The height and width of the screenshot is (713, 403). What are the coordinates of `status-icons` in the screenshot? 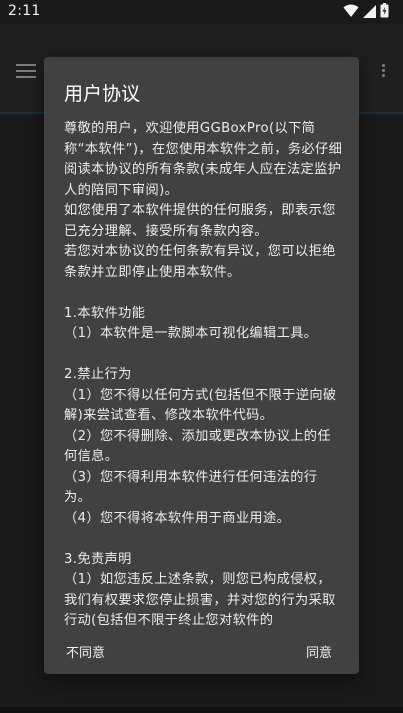 It's located at (366, 12).